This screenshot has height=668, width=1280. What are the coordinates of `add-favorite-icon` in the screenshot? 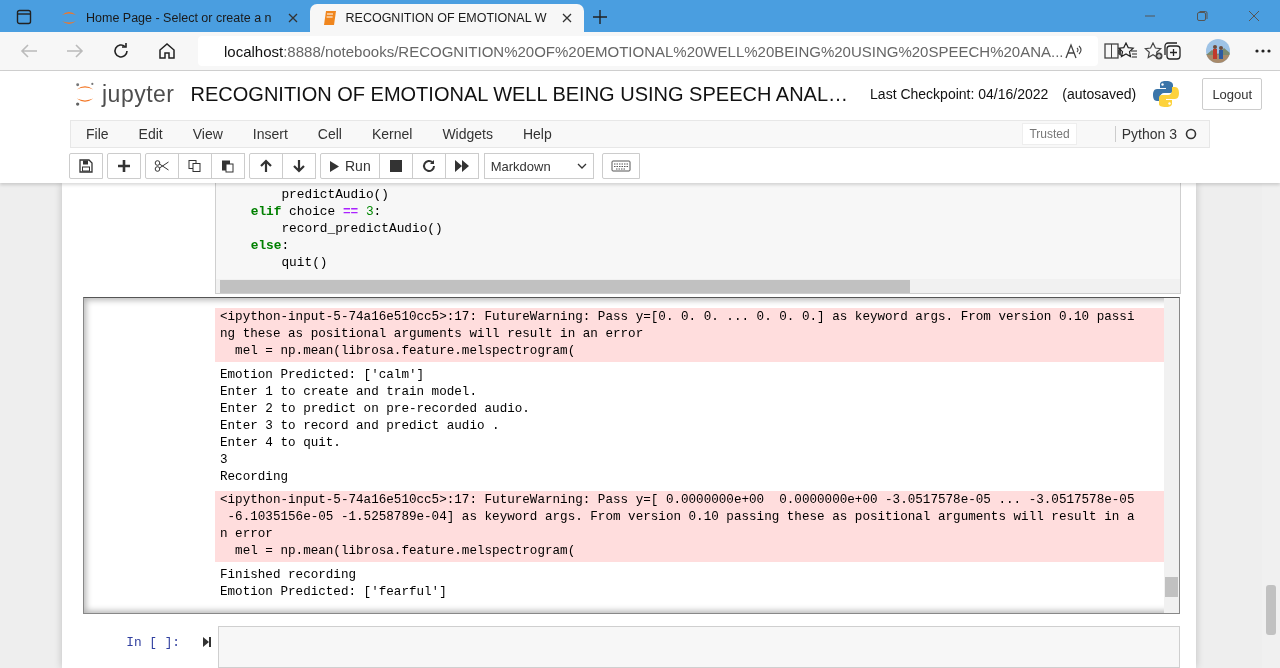 It's located at (1153, 51).